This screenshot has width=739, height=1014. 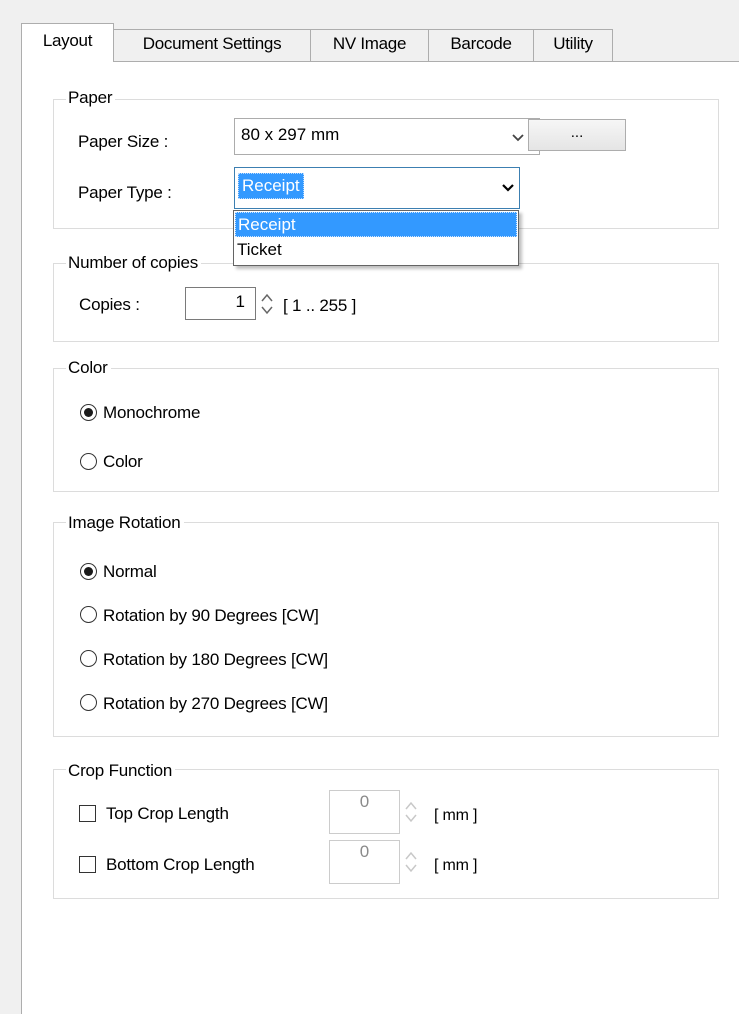 What do you see at coordinates (387, 136) in the screenshot?
I see `paper-size-combo: 80 x 297 mm` at bounding box center [387, 136].